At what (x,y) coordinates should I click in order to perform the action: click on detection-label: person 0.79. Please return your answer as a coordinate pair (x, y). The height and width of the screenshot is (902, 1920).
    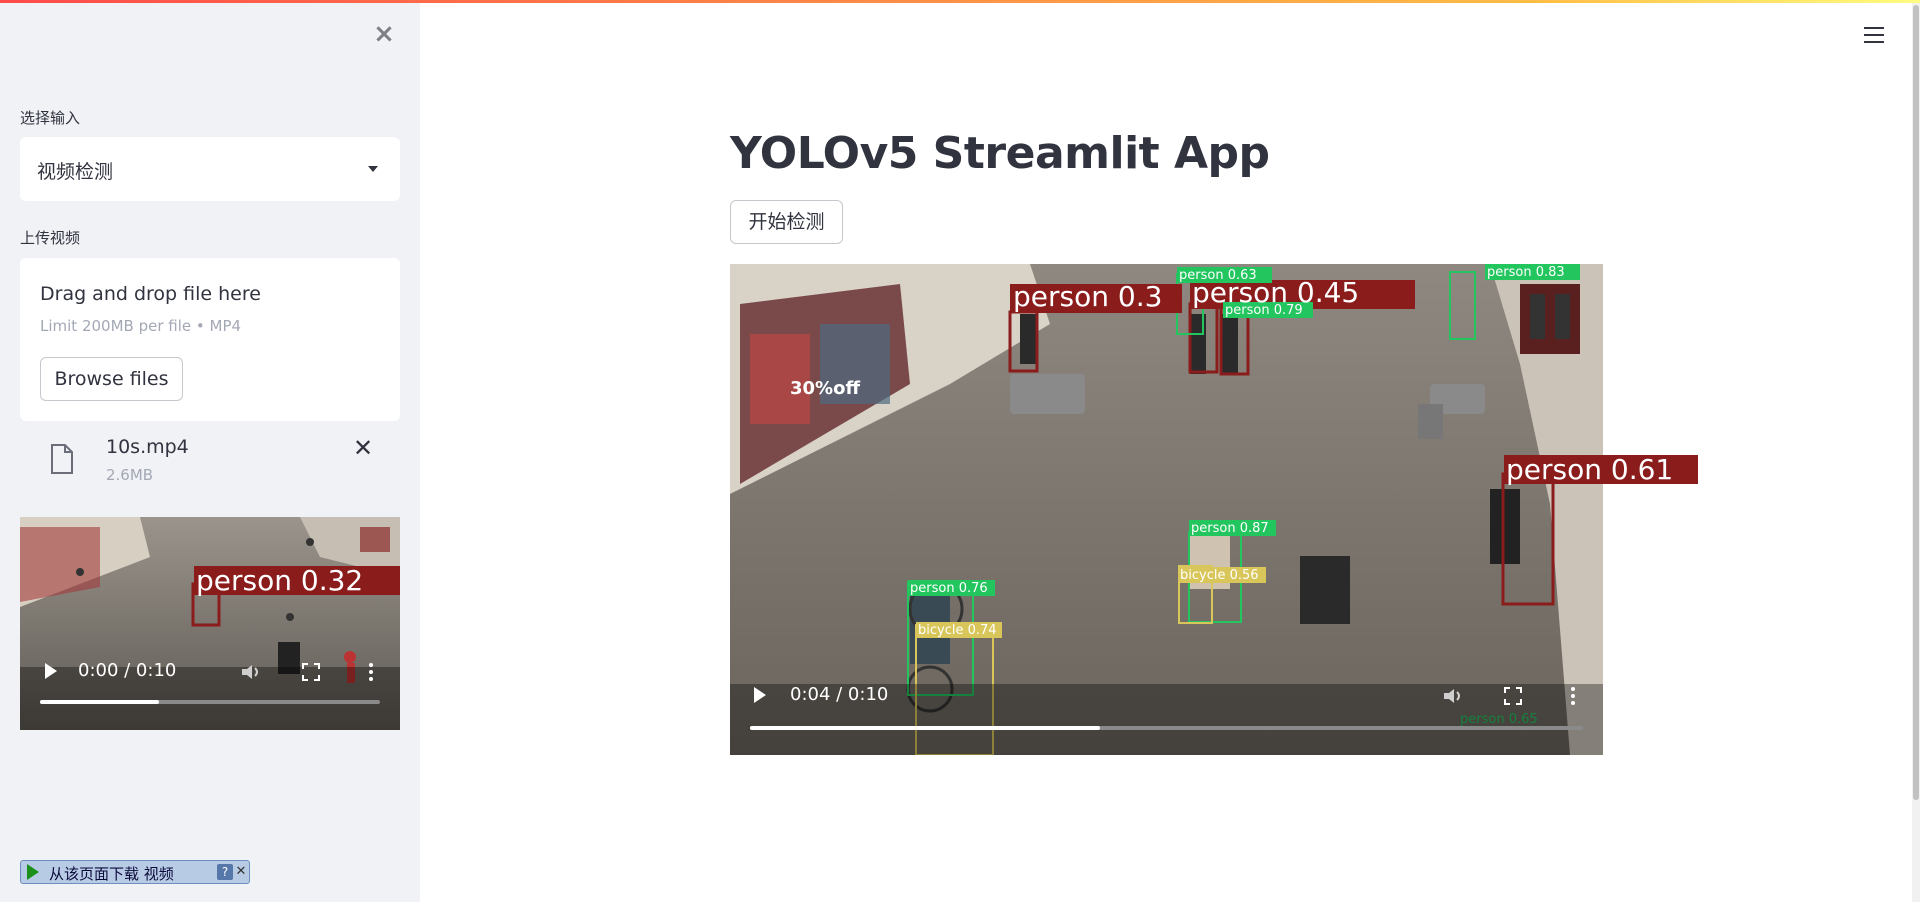
    Looking at the image, I should click on (1264, 310).